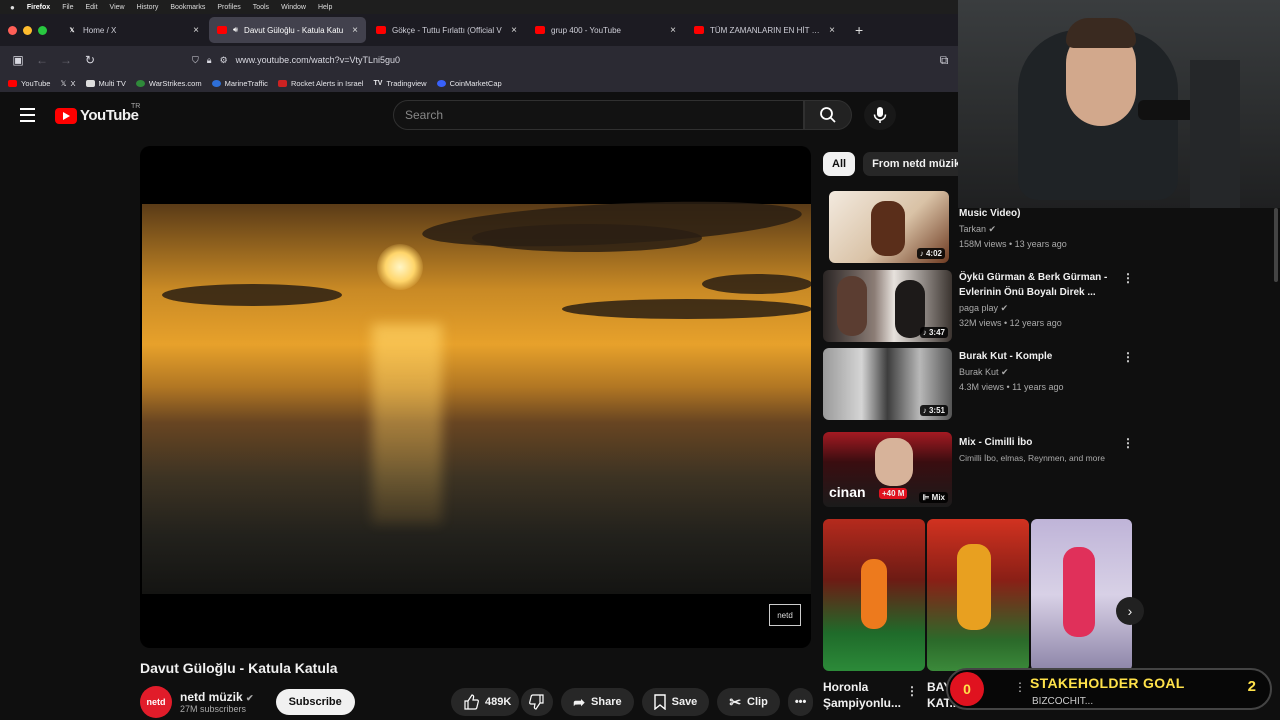  I want to click on channel-name: Tarkan, so click(973, 229).